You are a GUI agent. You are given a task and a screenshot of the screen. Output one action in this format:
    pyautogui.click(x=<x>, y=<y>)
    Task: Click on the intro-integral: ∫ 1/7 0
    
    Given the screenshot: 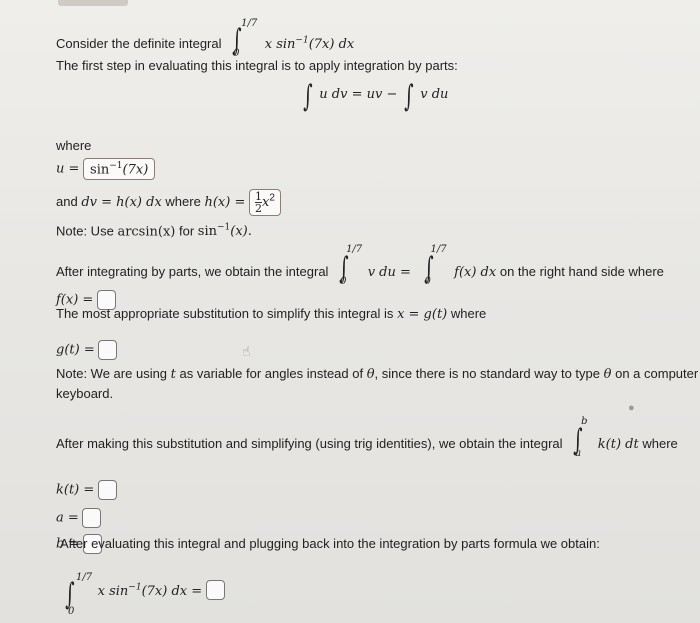 What is the action you would take?
    pyautogui.click(x=241, y=38)
    